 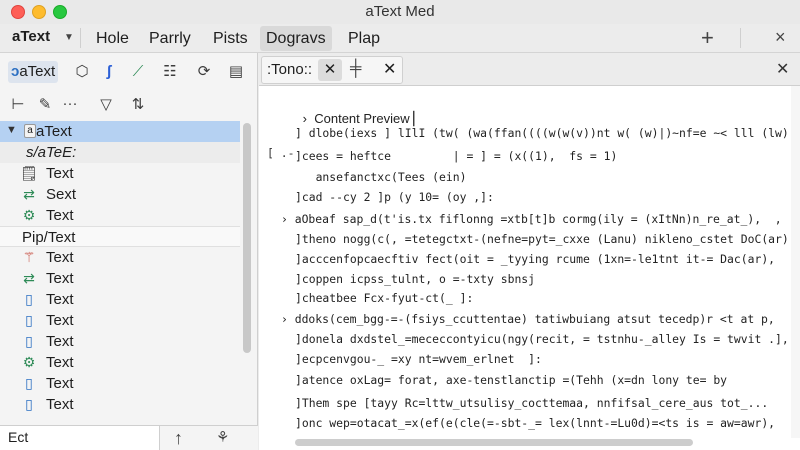 What do you see at coordinates (529, 69) in the screenshot?
I see `tab-bar: :Tono:: ✕ ╪ ✕ ✕` at bounding box center [529, 69].